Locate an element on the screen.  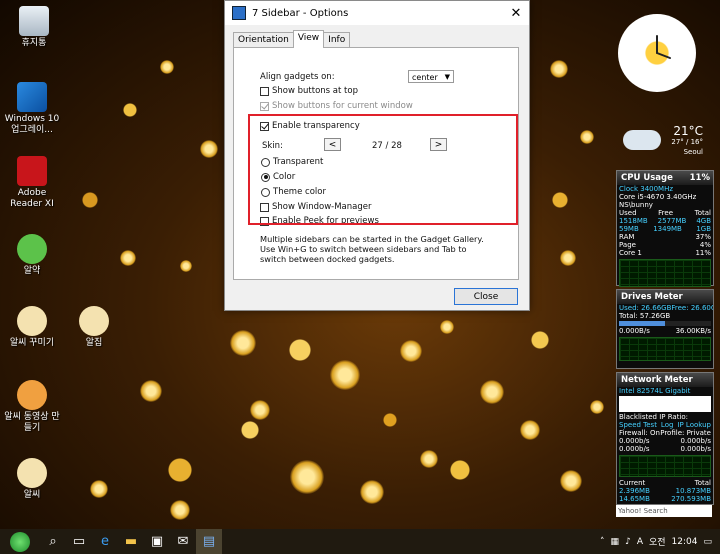
search-button: ⌕ is located at coordinates (53, 541).